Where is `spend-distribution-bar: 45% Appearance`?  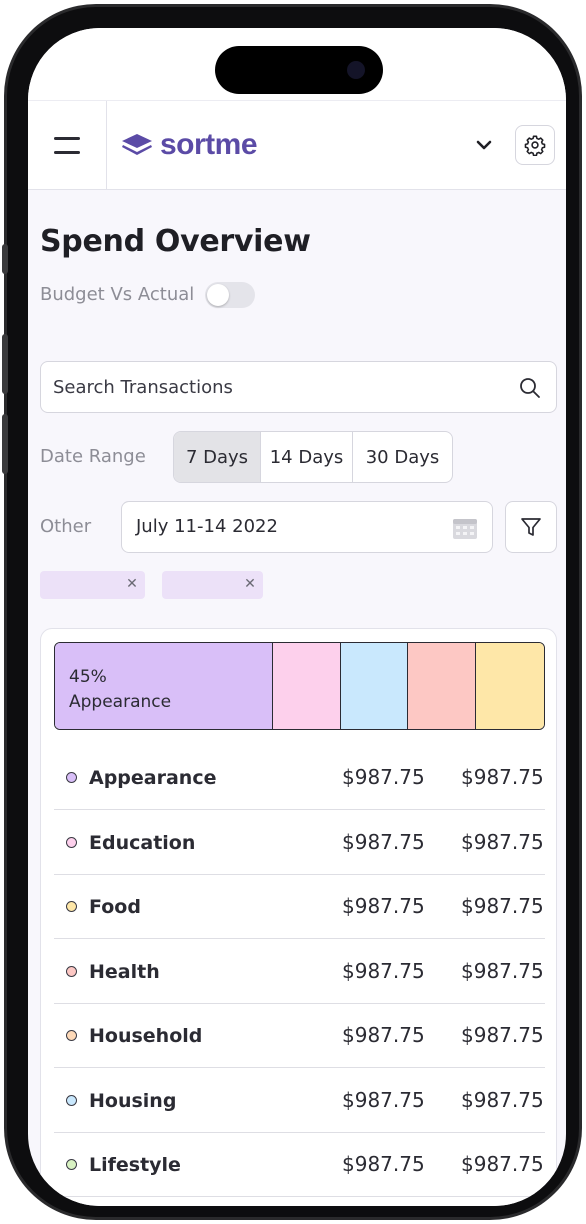
spend-distribution-bar: 45% Appearance is located at coordinates (299, 686).